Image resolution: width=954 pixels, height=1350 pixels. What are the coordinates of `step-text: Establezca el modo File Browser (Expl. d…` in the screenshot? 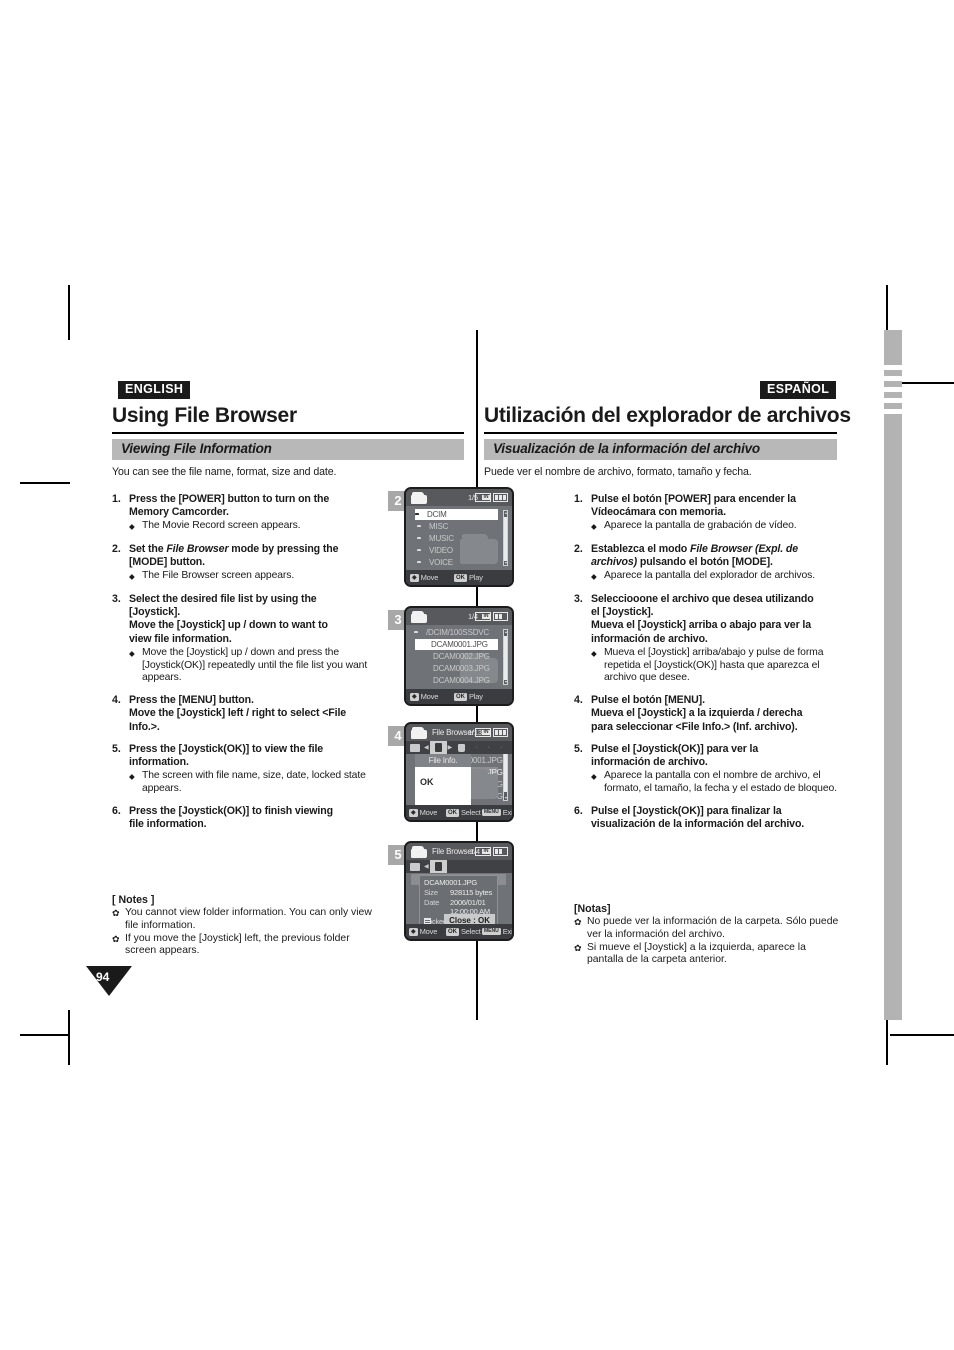 It's located at (717, 563).